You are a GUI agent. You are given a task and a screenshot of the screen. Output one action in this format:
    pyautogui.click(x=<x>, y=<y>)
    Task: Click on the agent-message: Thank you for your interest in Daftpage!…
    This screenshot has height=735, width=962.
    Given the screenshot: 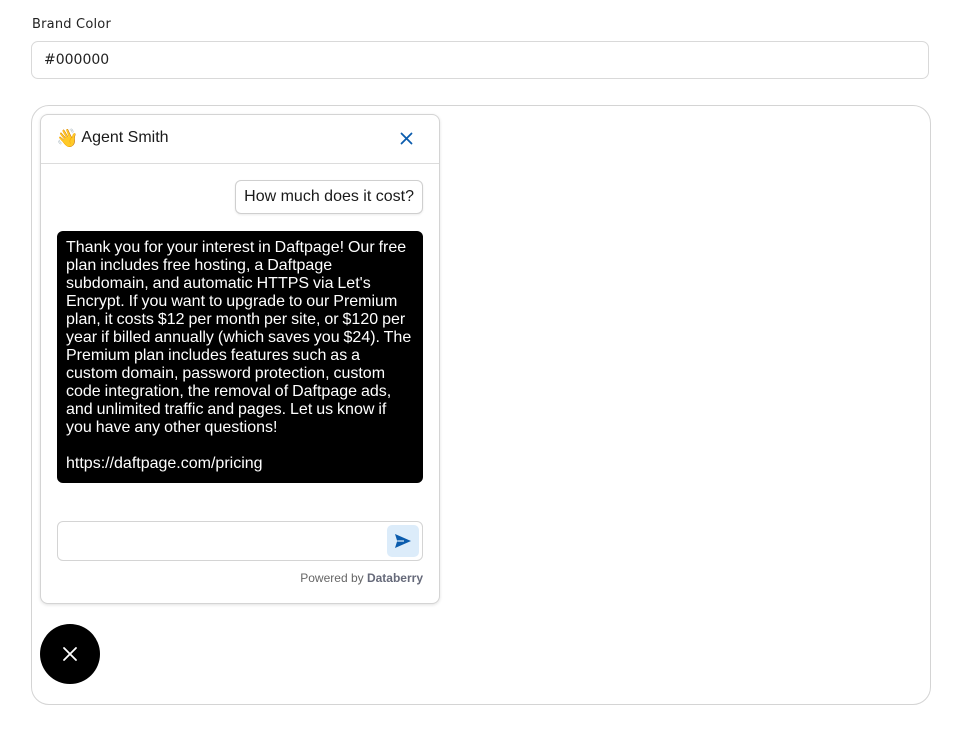 What is the action you would take?
    pyautogui.click(x=240, y=357)
    